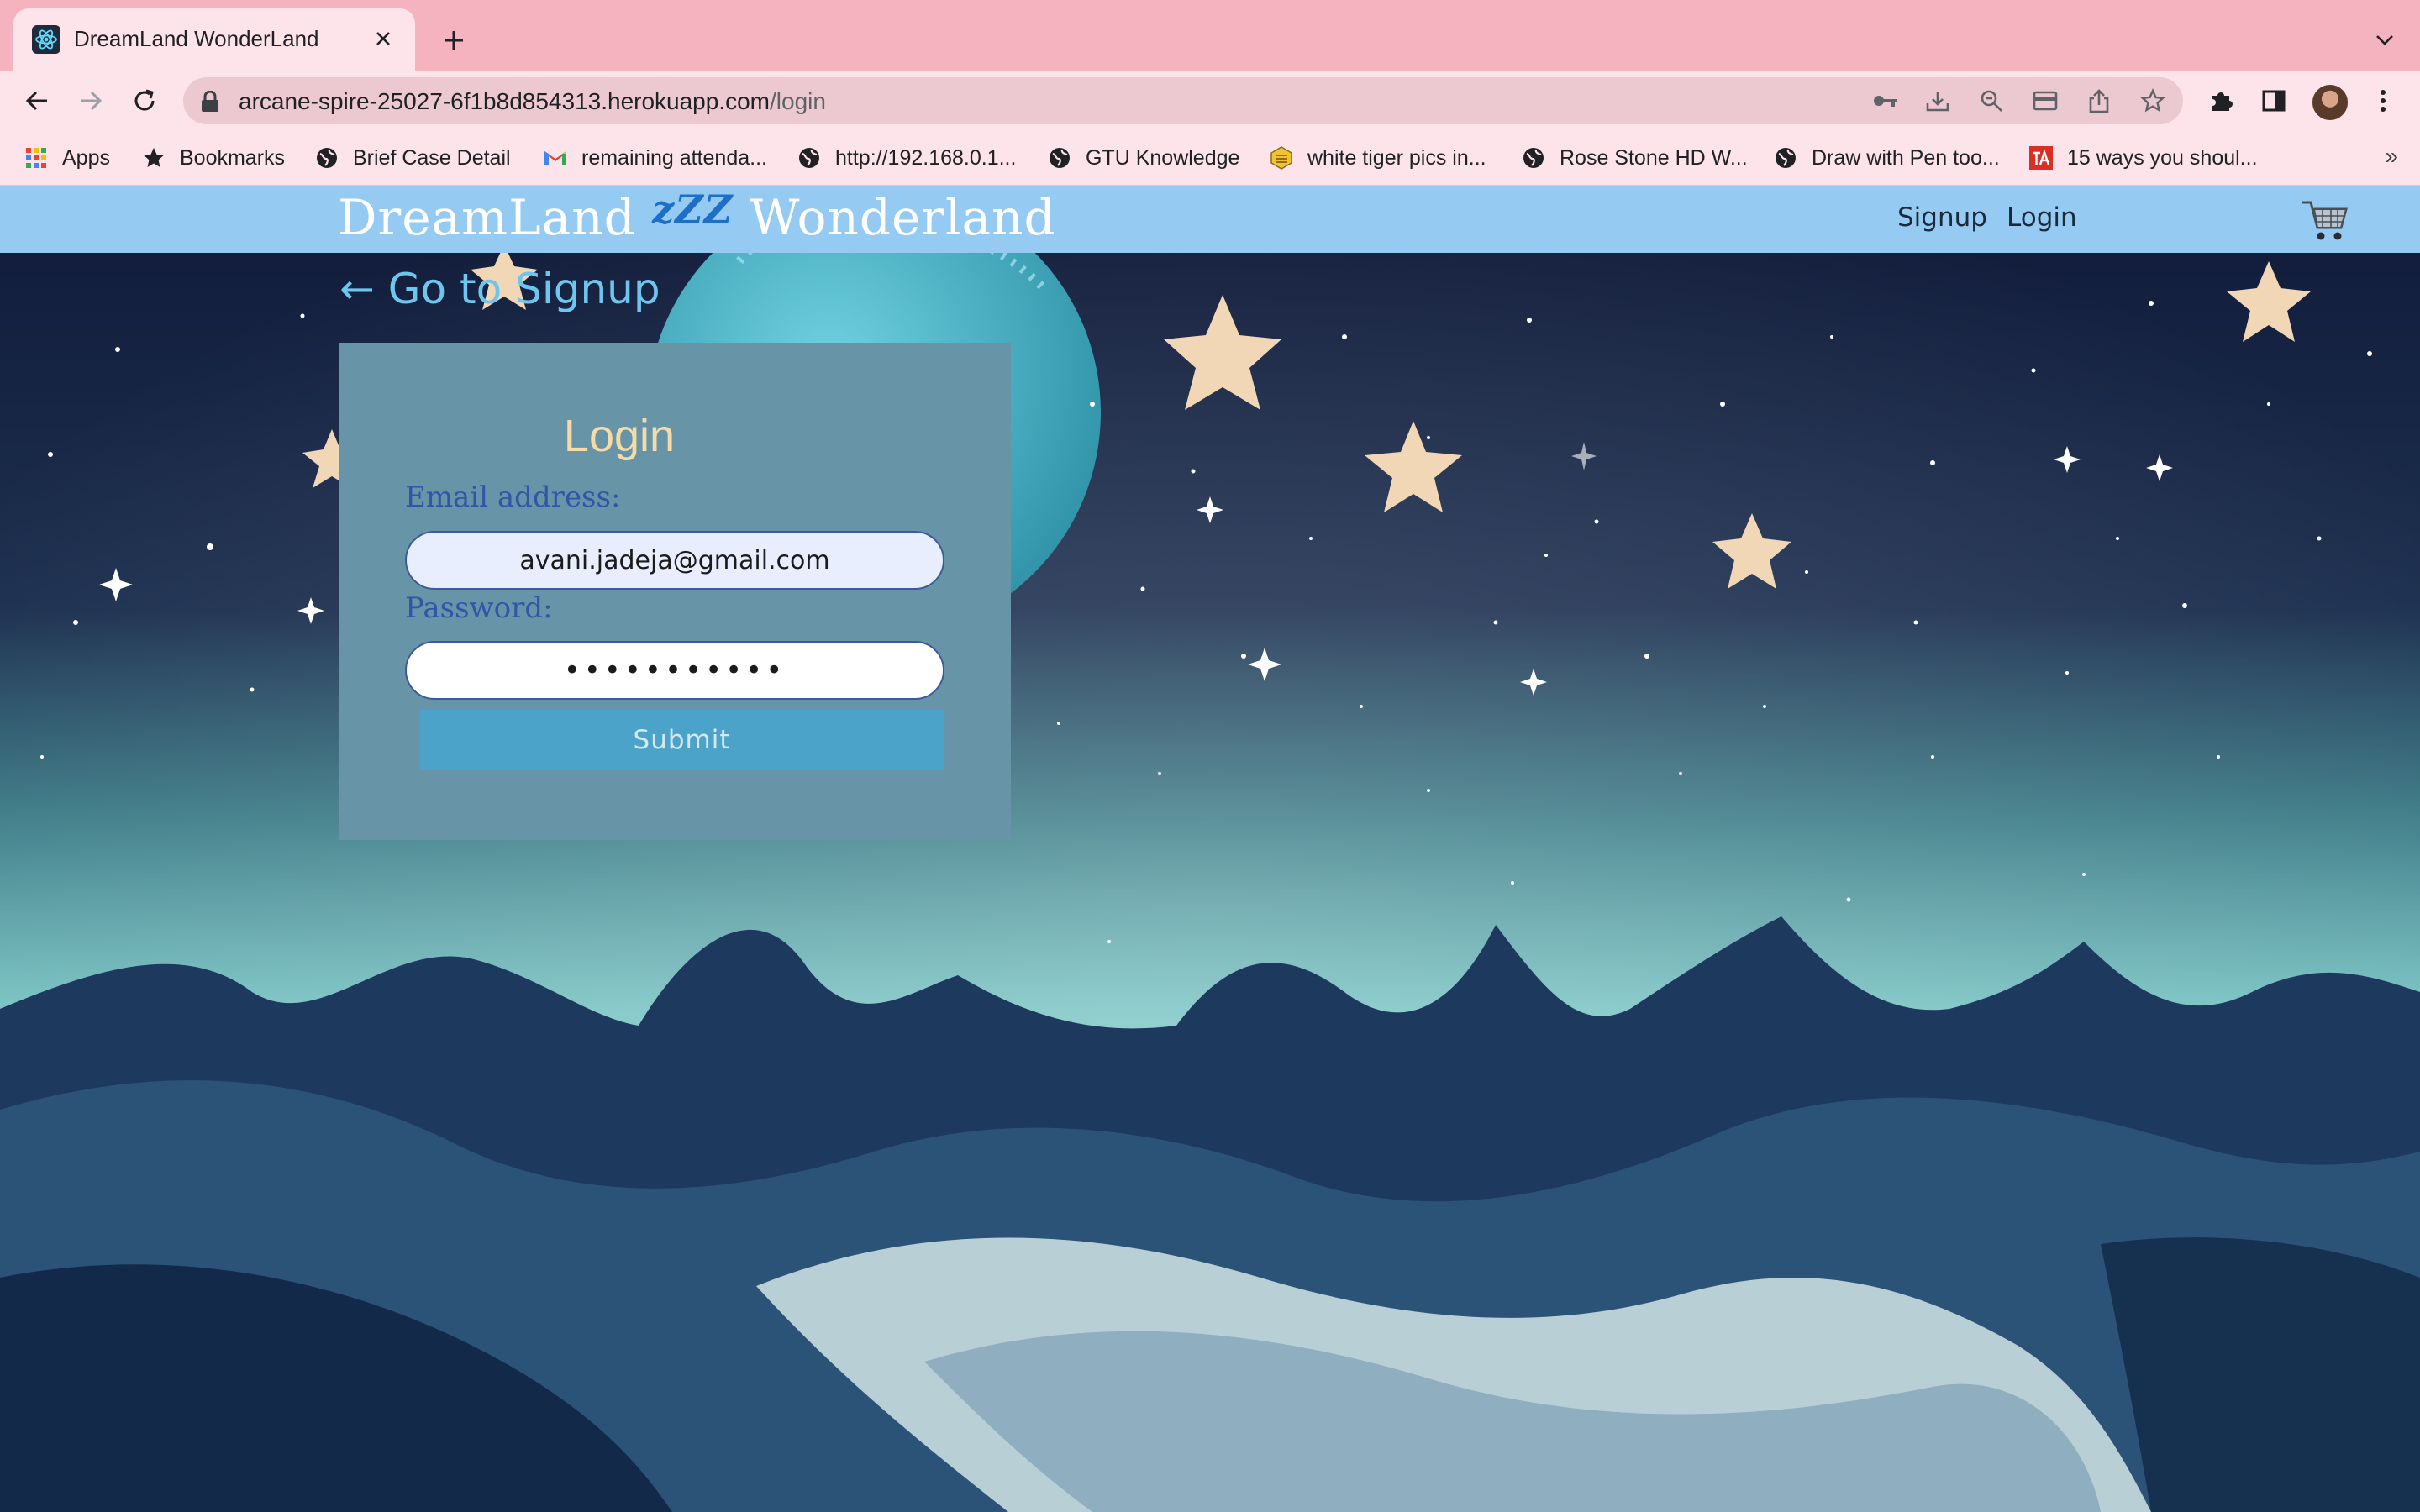 The image size is (2420, 1512). What do you see at coordinates (36, 158) in the screenshot?
I see `apps-grid-icon` at bounding box center [36, 158].